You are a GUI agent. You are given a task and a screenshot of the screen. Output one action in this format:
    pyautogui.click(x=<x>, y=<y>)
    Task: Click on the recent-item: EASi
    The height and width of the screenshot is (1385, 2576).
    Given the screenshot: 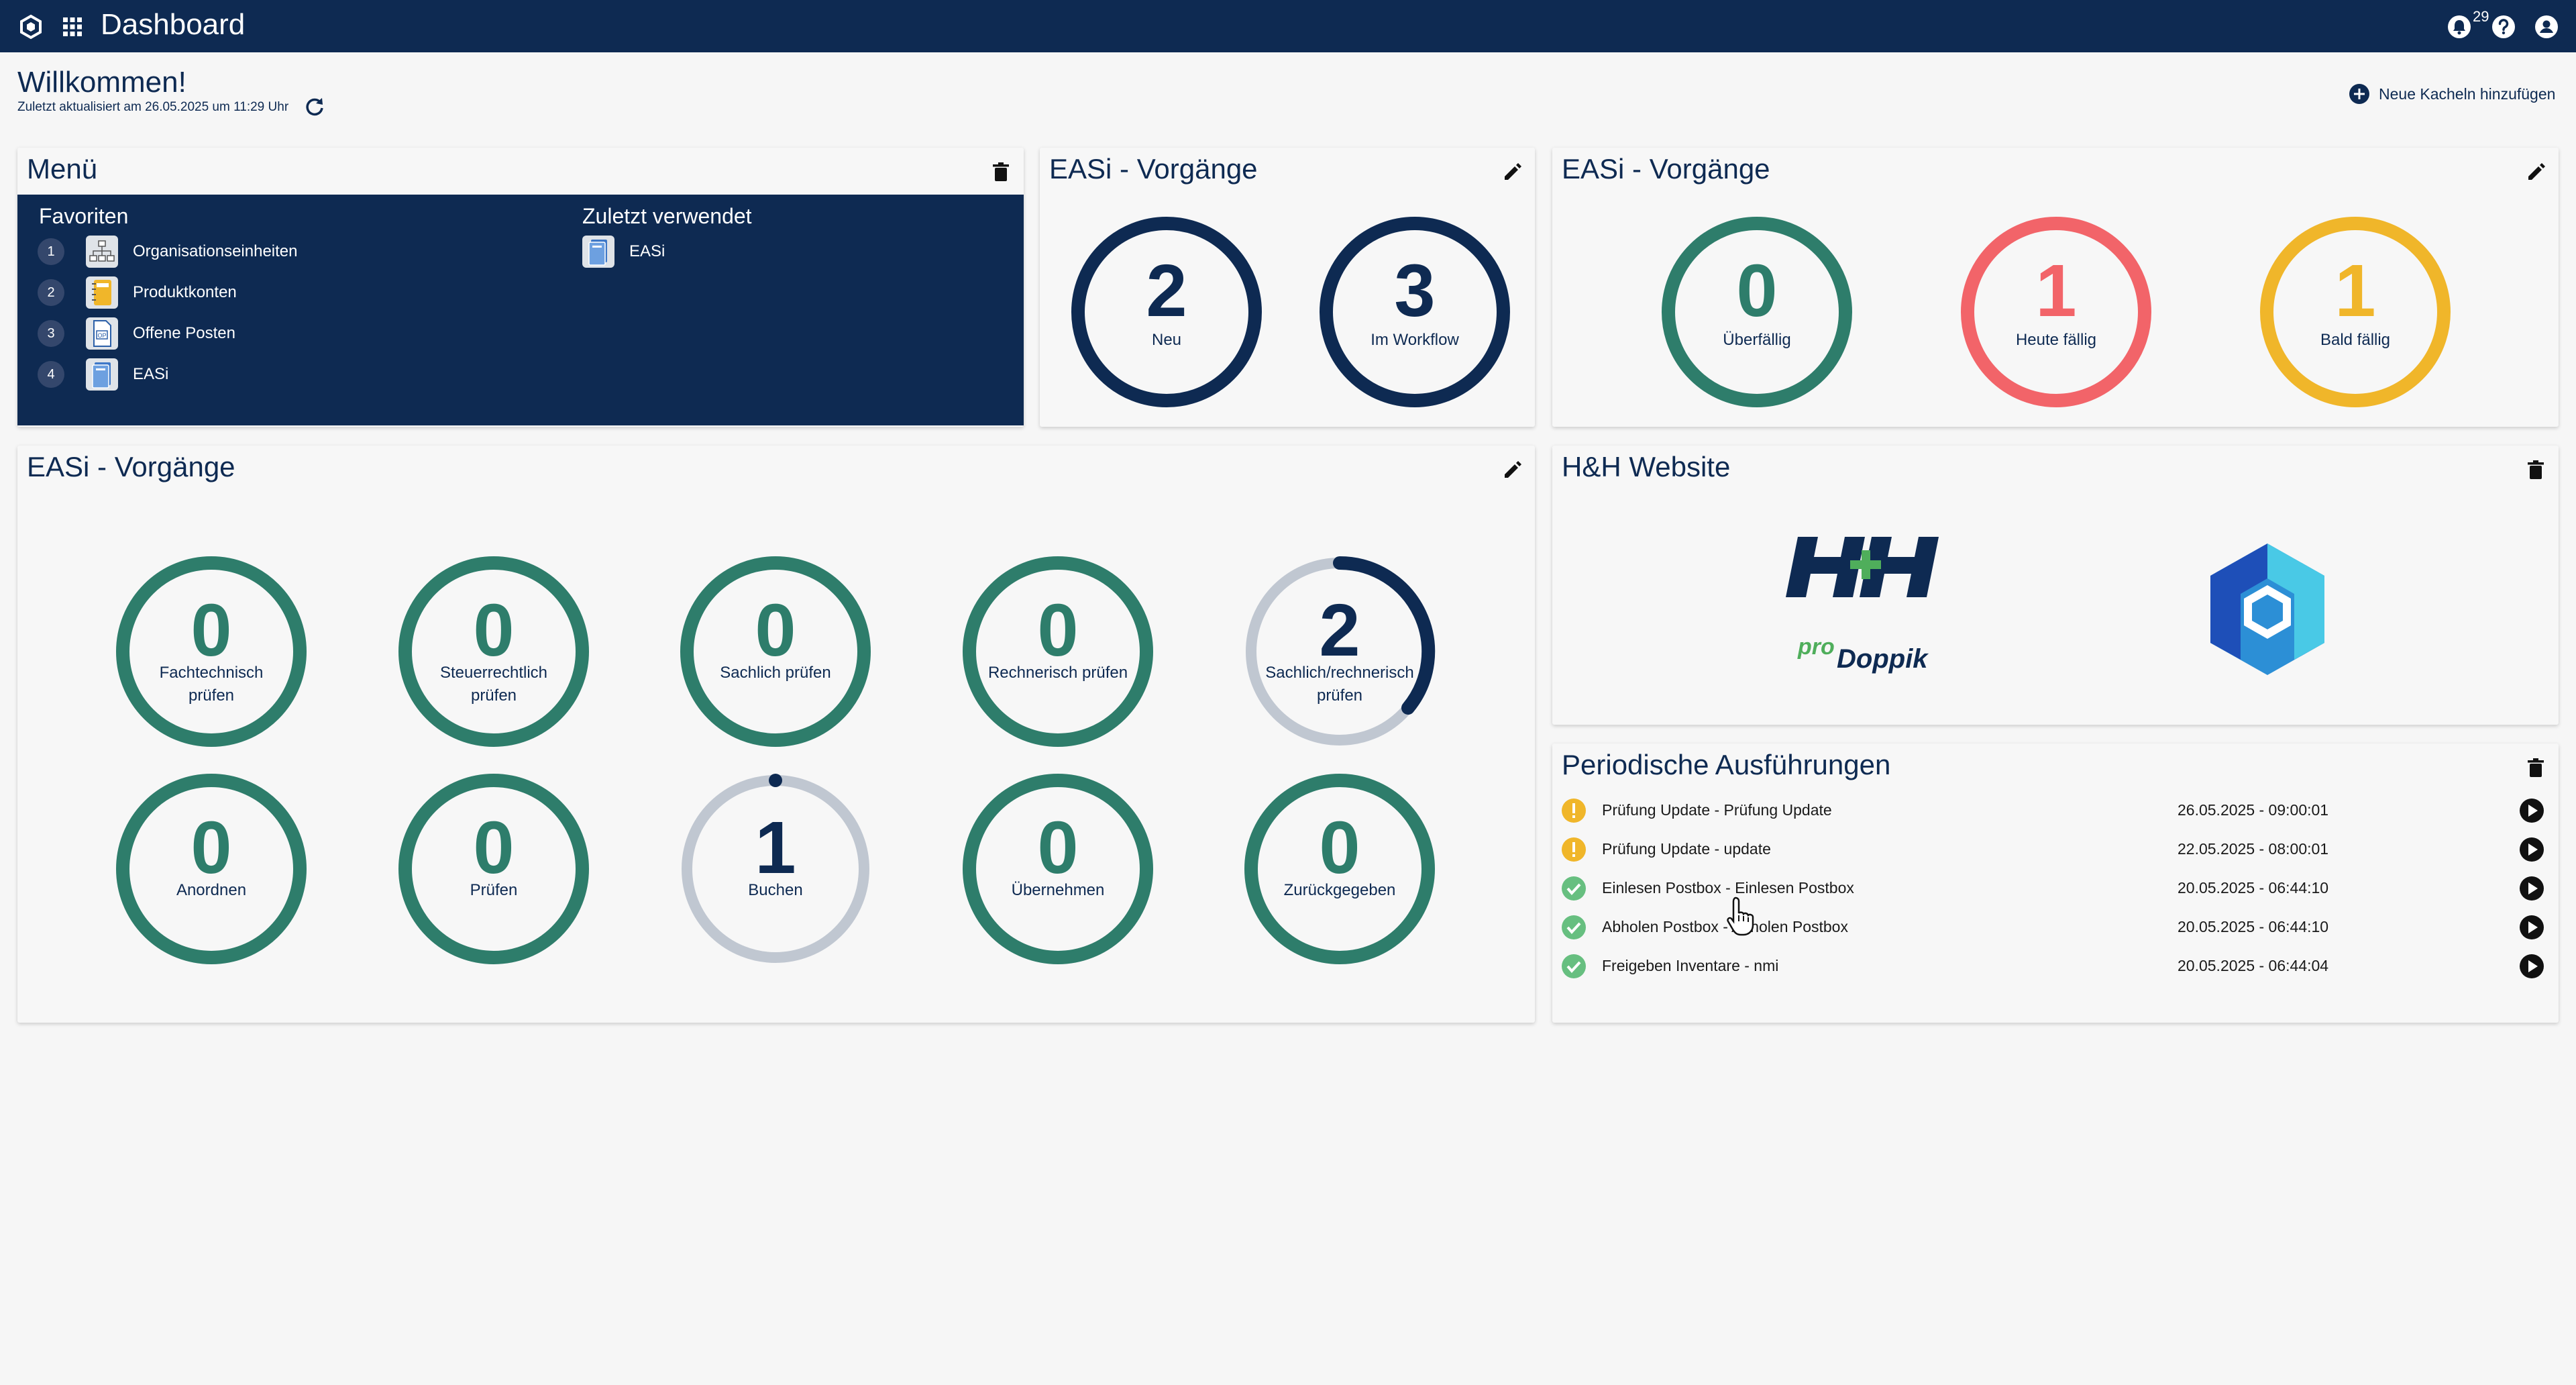 What is the action you would take?
    pyautogui.click(x=623, y=252)
    